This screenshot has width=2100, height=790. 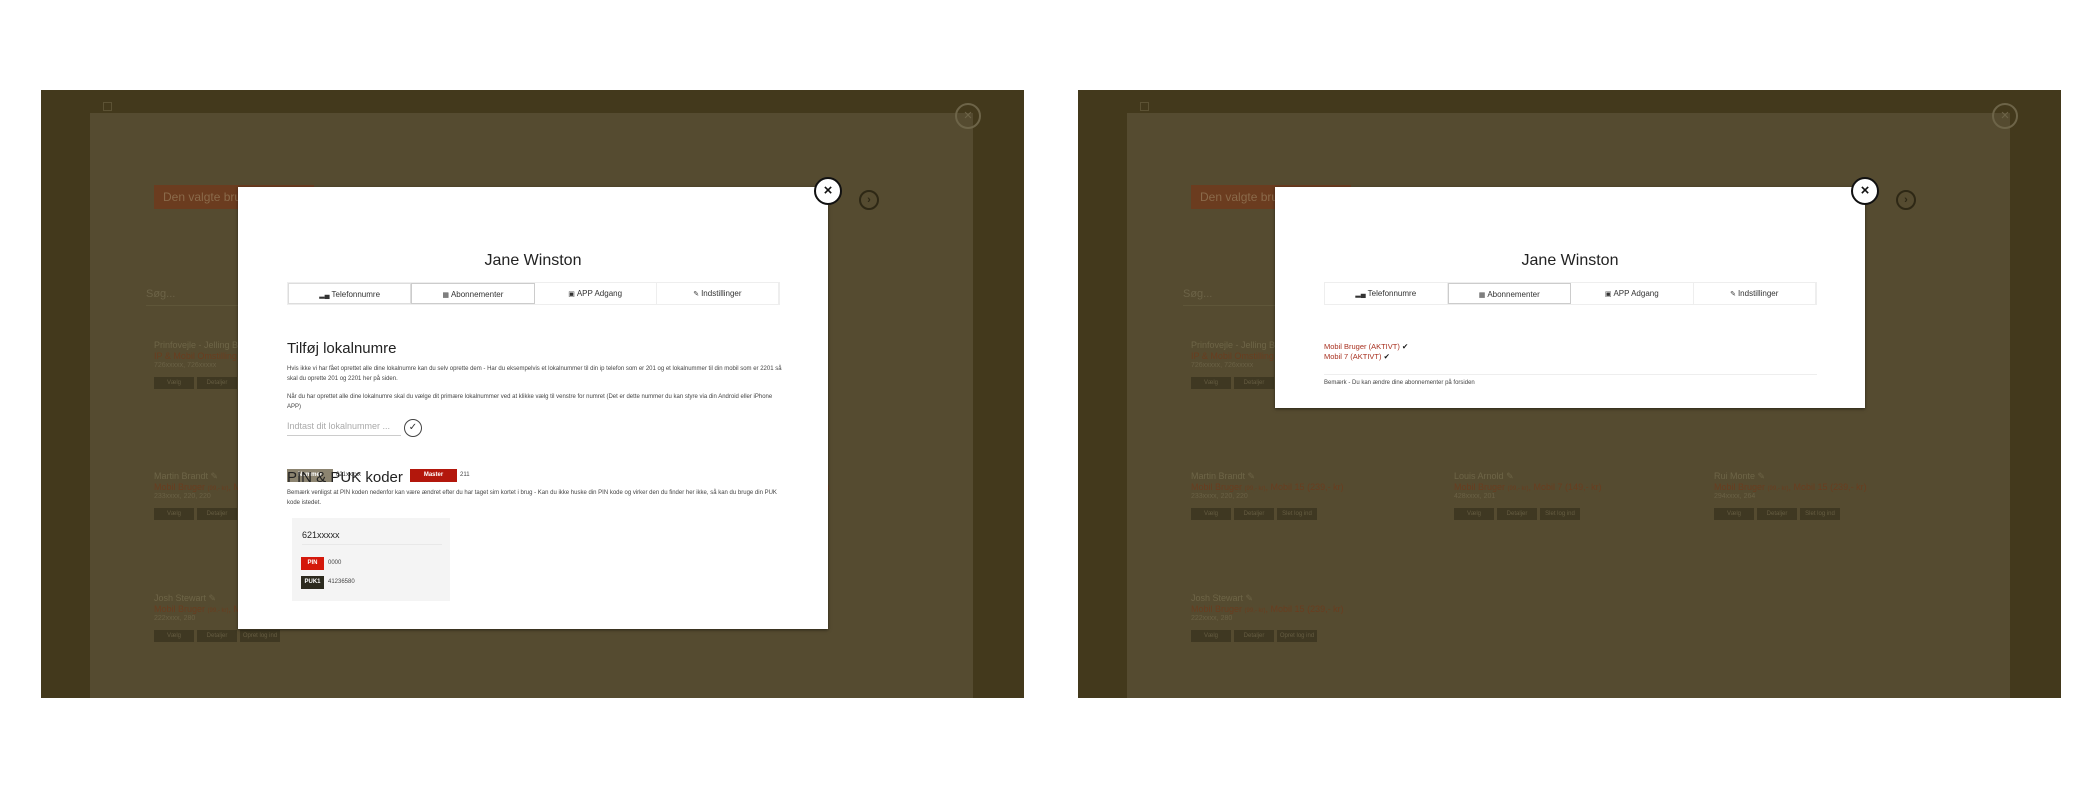 What do you see at coordinates (445, 295) in the screenshot?
I see `calendar-icon: ▦` at bounding box center [445, 295].